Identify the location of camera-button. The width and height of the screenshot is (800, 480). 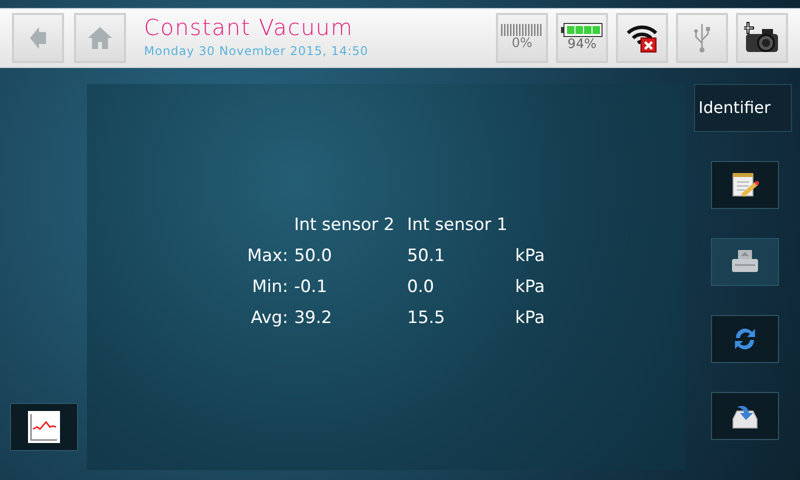
(762, 38).